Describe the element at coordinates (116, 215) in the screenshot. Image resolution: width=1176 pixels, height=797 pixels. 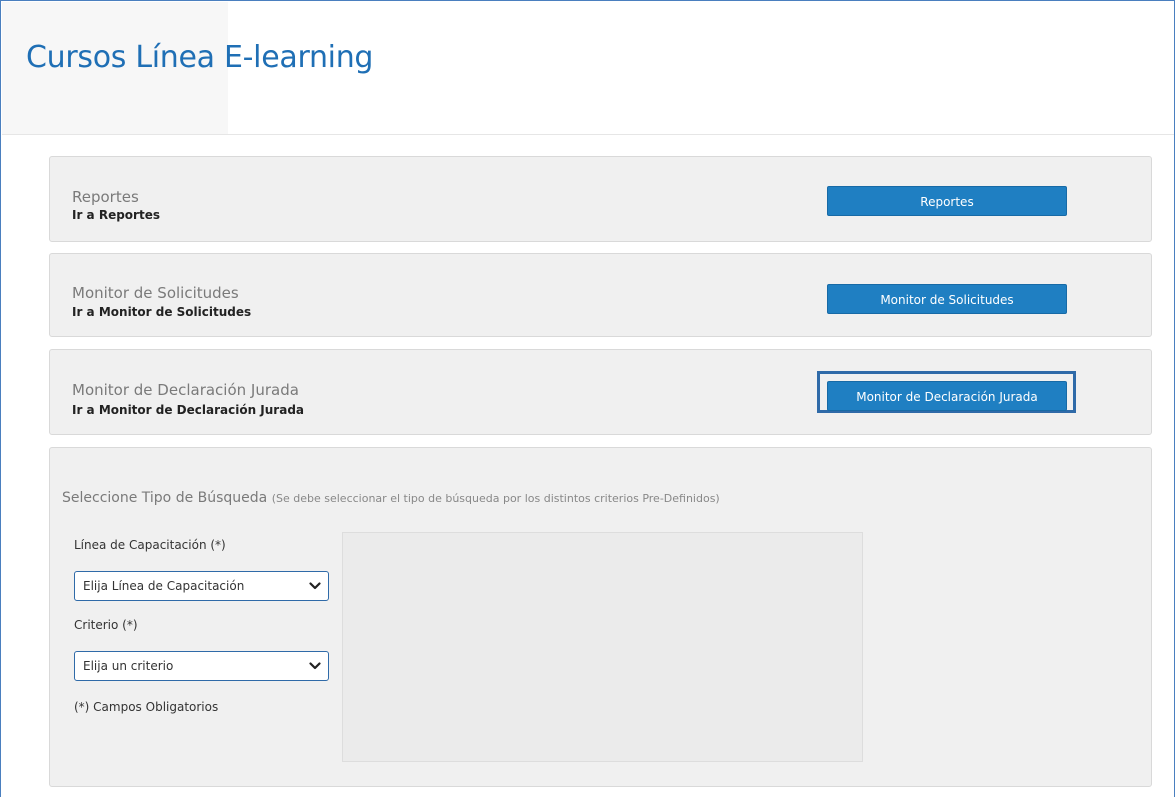
I see `panel-link-reportes: Ir a Reportes` at that location.